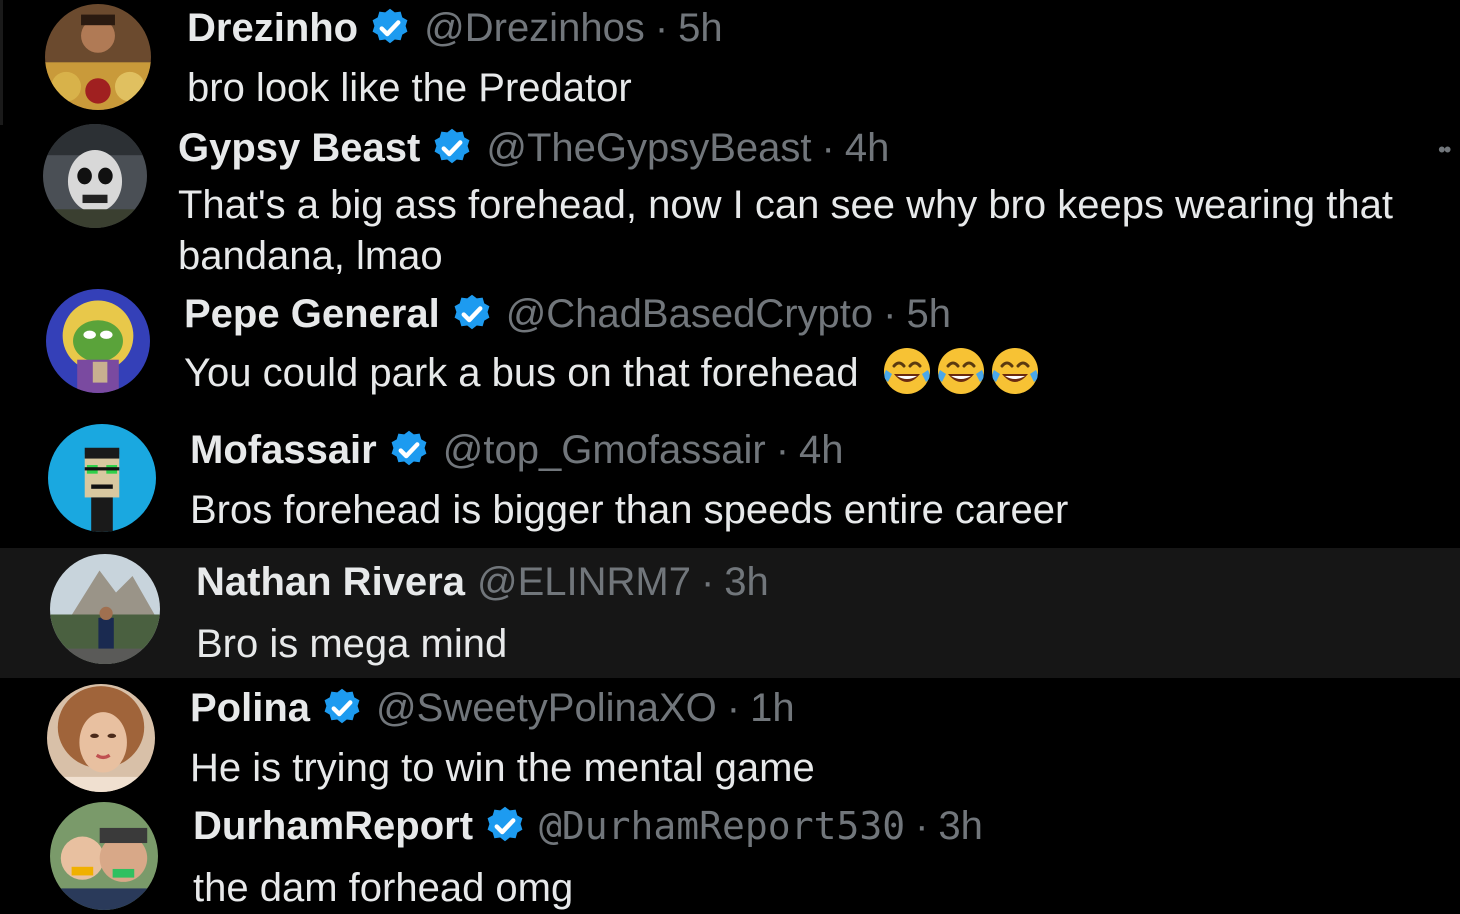 The height and width of the screenshot is (914, 1460). Describe the element at coordinates (283, 450) in the screenshot. I see `reply-author-name: Mofassair` at that location.